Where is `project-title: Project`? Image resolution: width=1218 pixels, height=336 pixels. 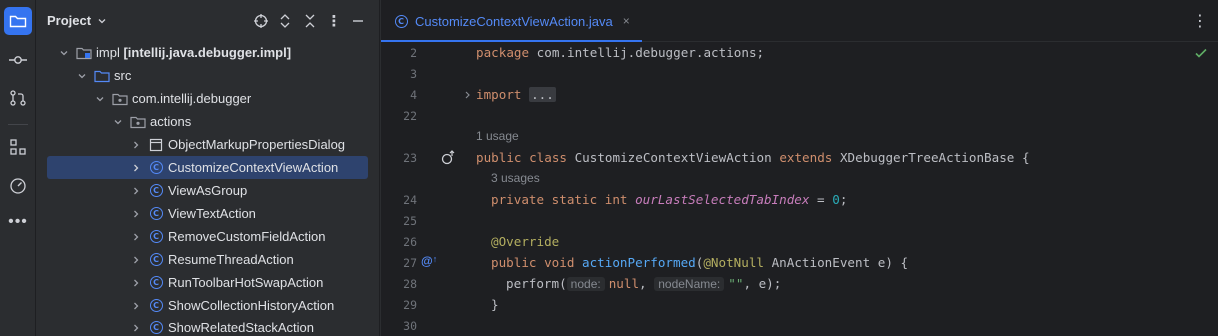 project-title: Project is located at coordinates (69, 20).